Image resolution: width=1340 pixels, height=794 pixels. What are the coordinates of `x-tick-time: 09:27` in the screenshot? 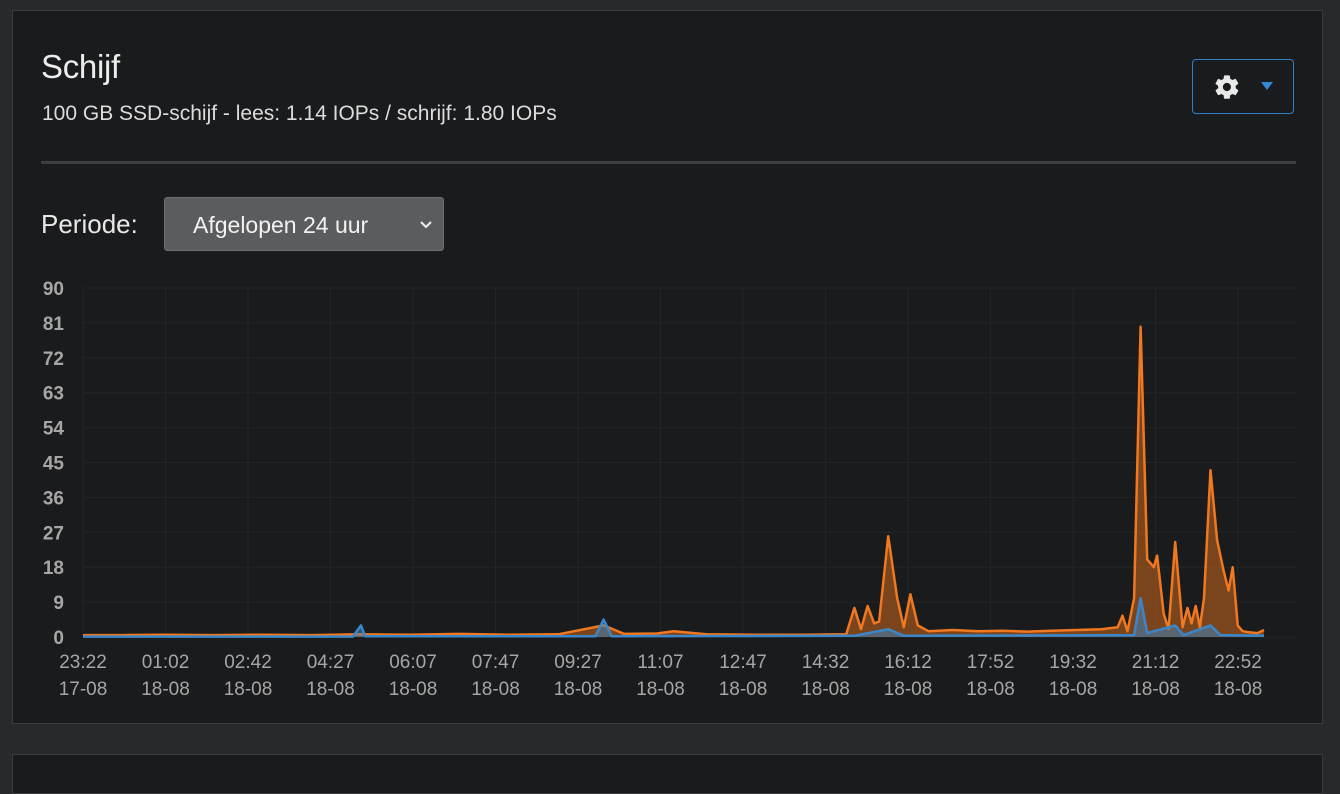 It's located at (578, 662).